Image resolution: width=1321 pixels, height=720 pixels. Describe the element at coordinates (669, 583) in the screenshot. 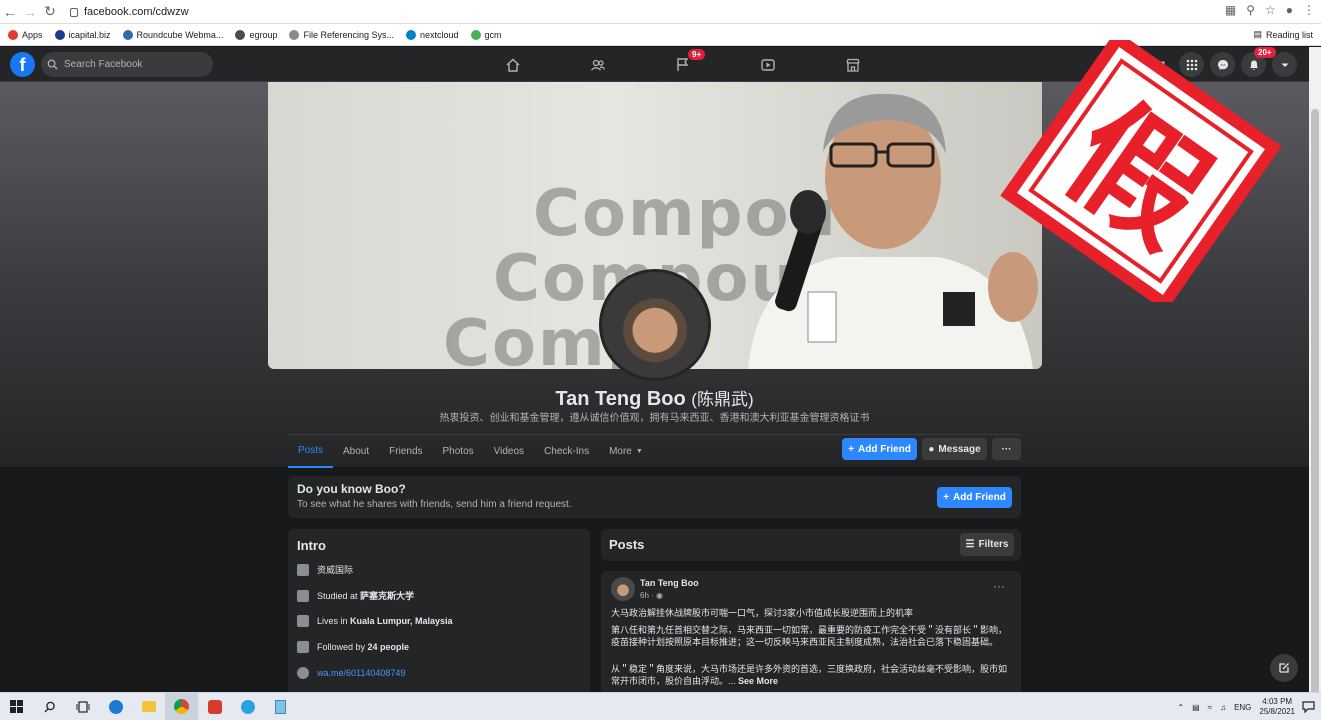

I see `post-author: Tan Teng Boo` at that location.